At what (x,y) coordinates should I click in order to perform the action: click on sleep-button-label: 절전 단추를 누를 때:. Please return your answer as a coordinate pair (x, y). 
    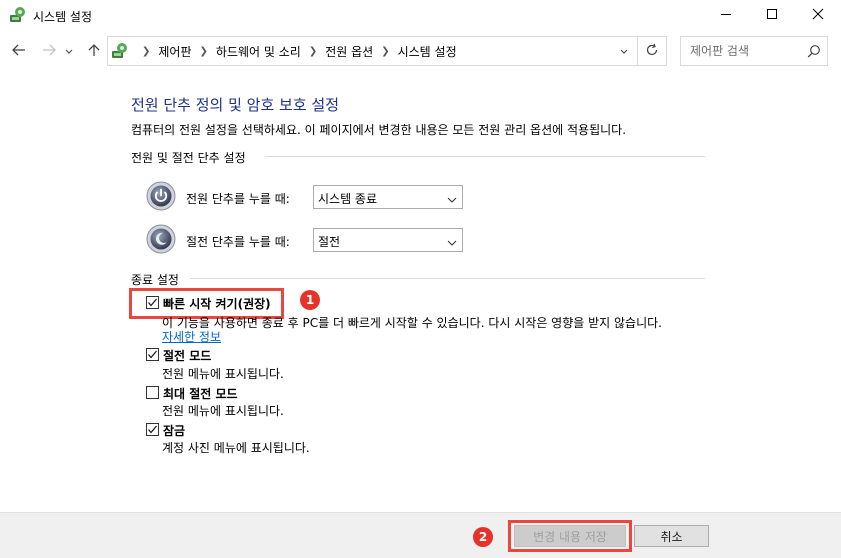
    Looking at the image, I should click on (238, 242).